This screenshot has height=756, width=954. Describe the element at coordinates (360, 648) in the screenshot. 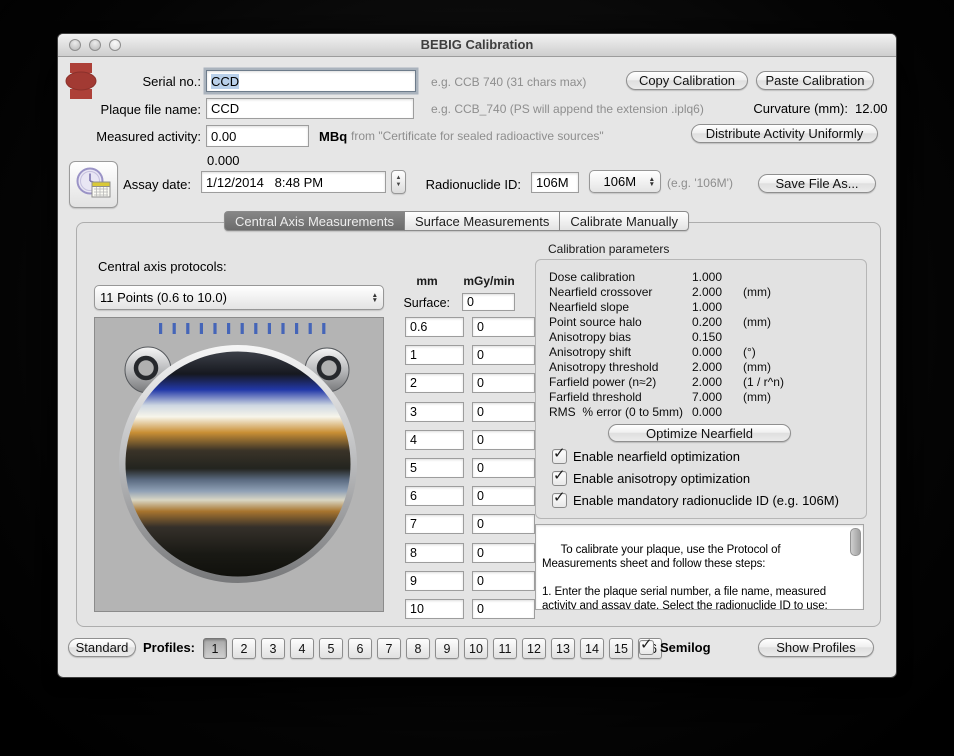

I see `profile-button-6: 6` at that location.